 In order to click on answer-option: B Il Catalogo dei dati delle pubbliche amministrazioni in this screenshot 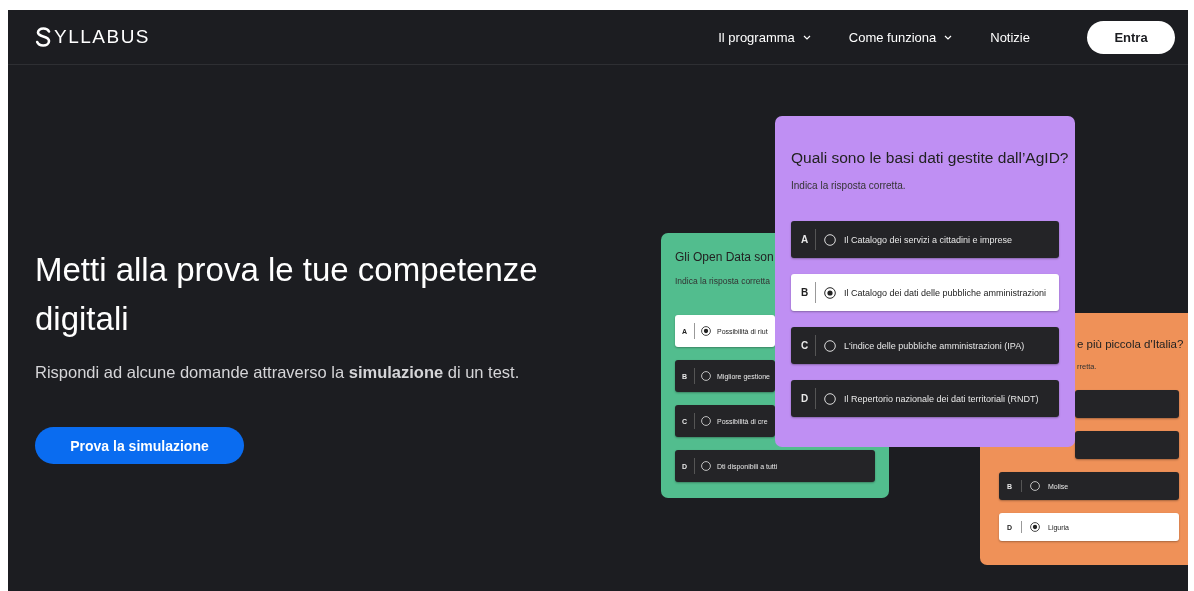, I will do `click(925, 292)`.